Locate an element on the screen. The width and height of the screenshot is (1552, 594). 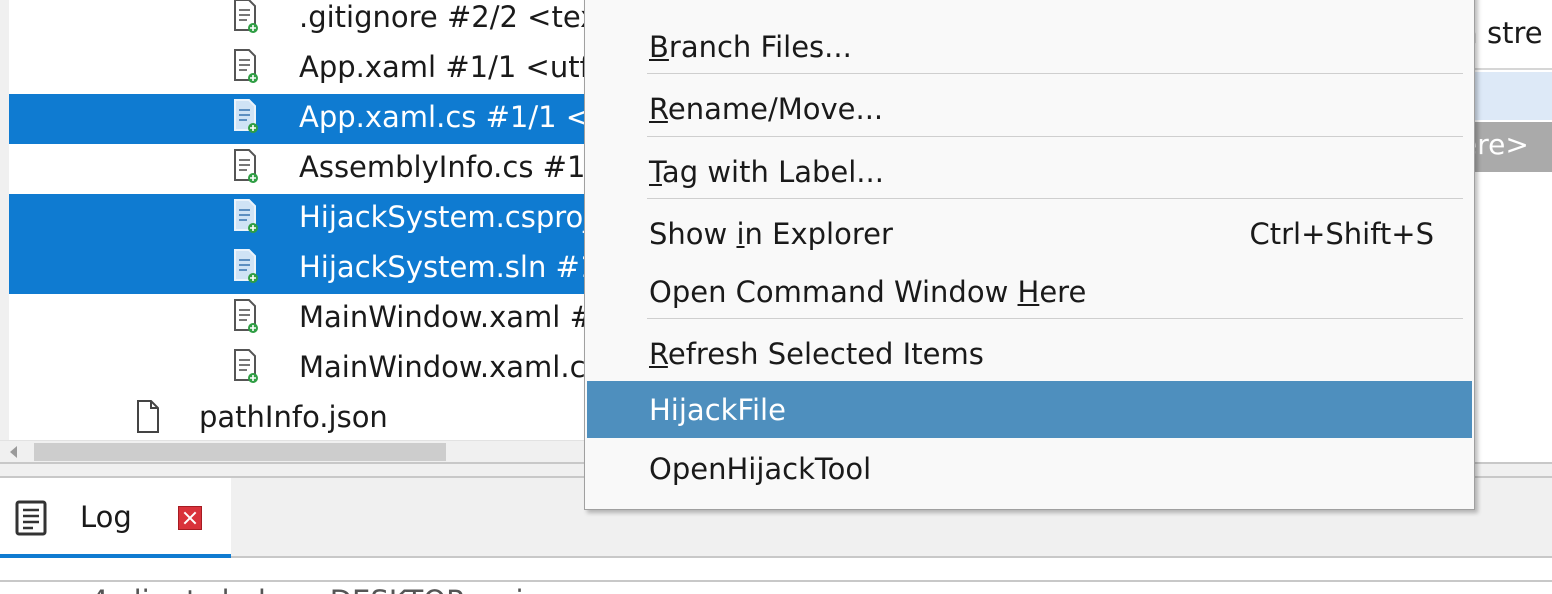
tree-row-label: MainWindow.xaml # is located at coordinates (441, 317).